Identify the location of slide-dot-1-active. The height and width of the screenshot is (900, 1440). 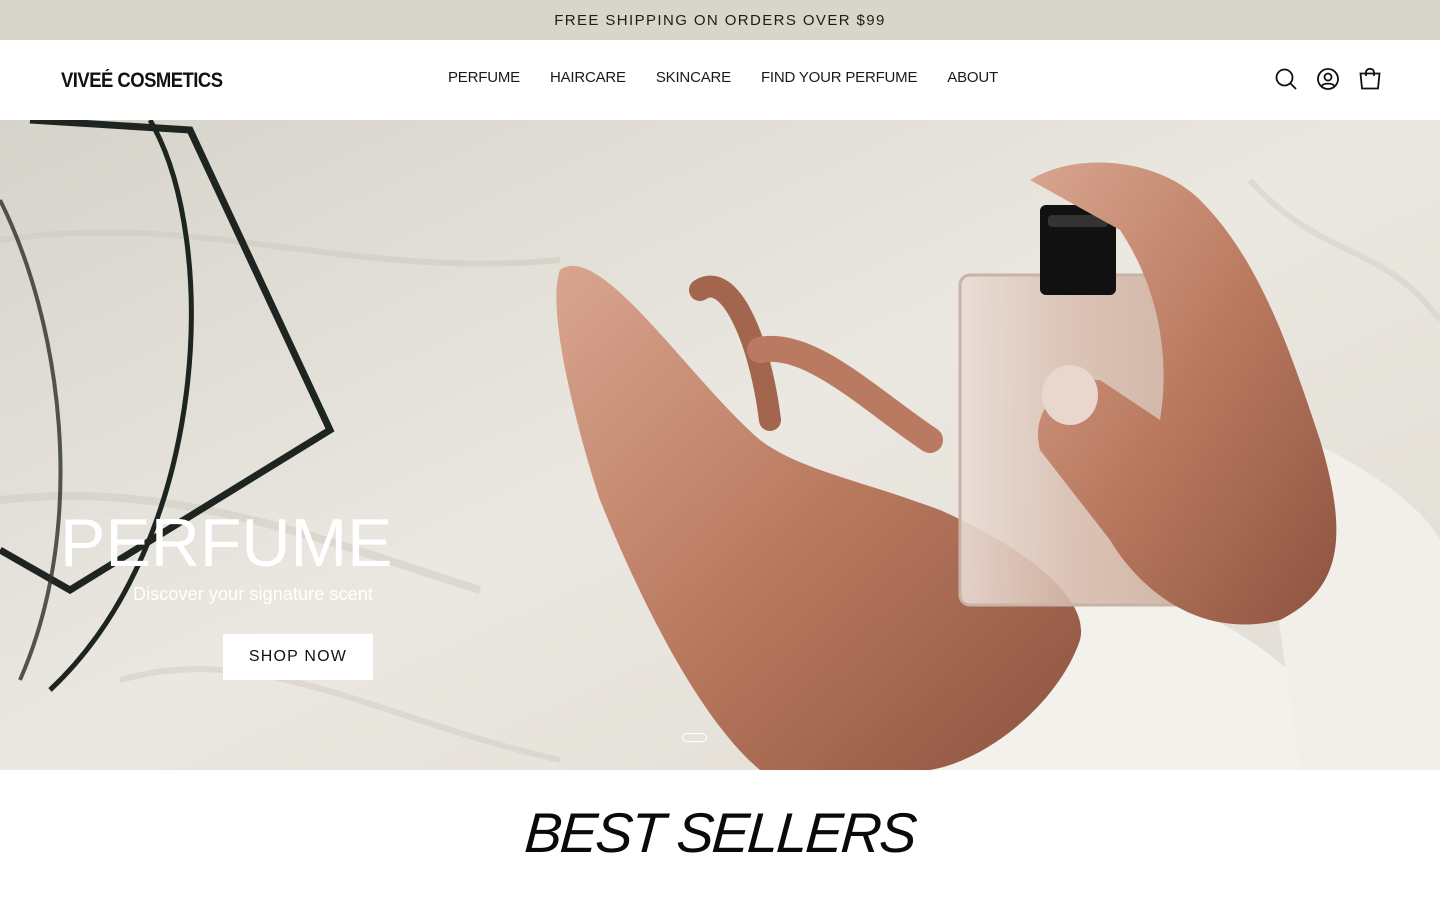
(694, 737).